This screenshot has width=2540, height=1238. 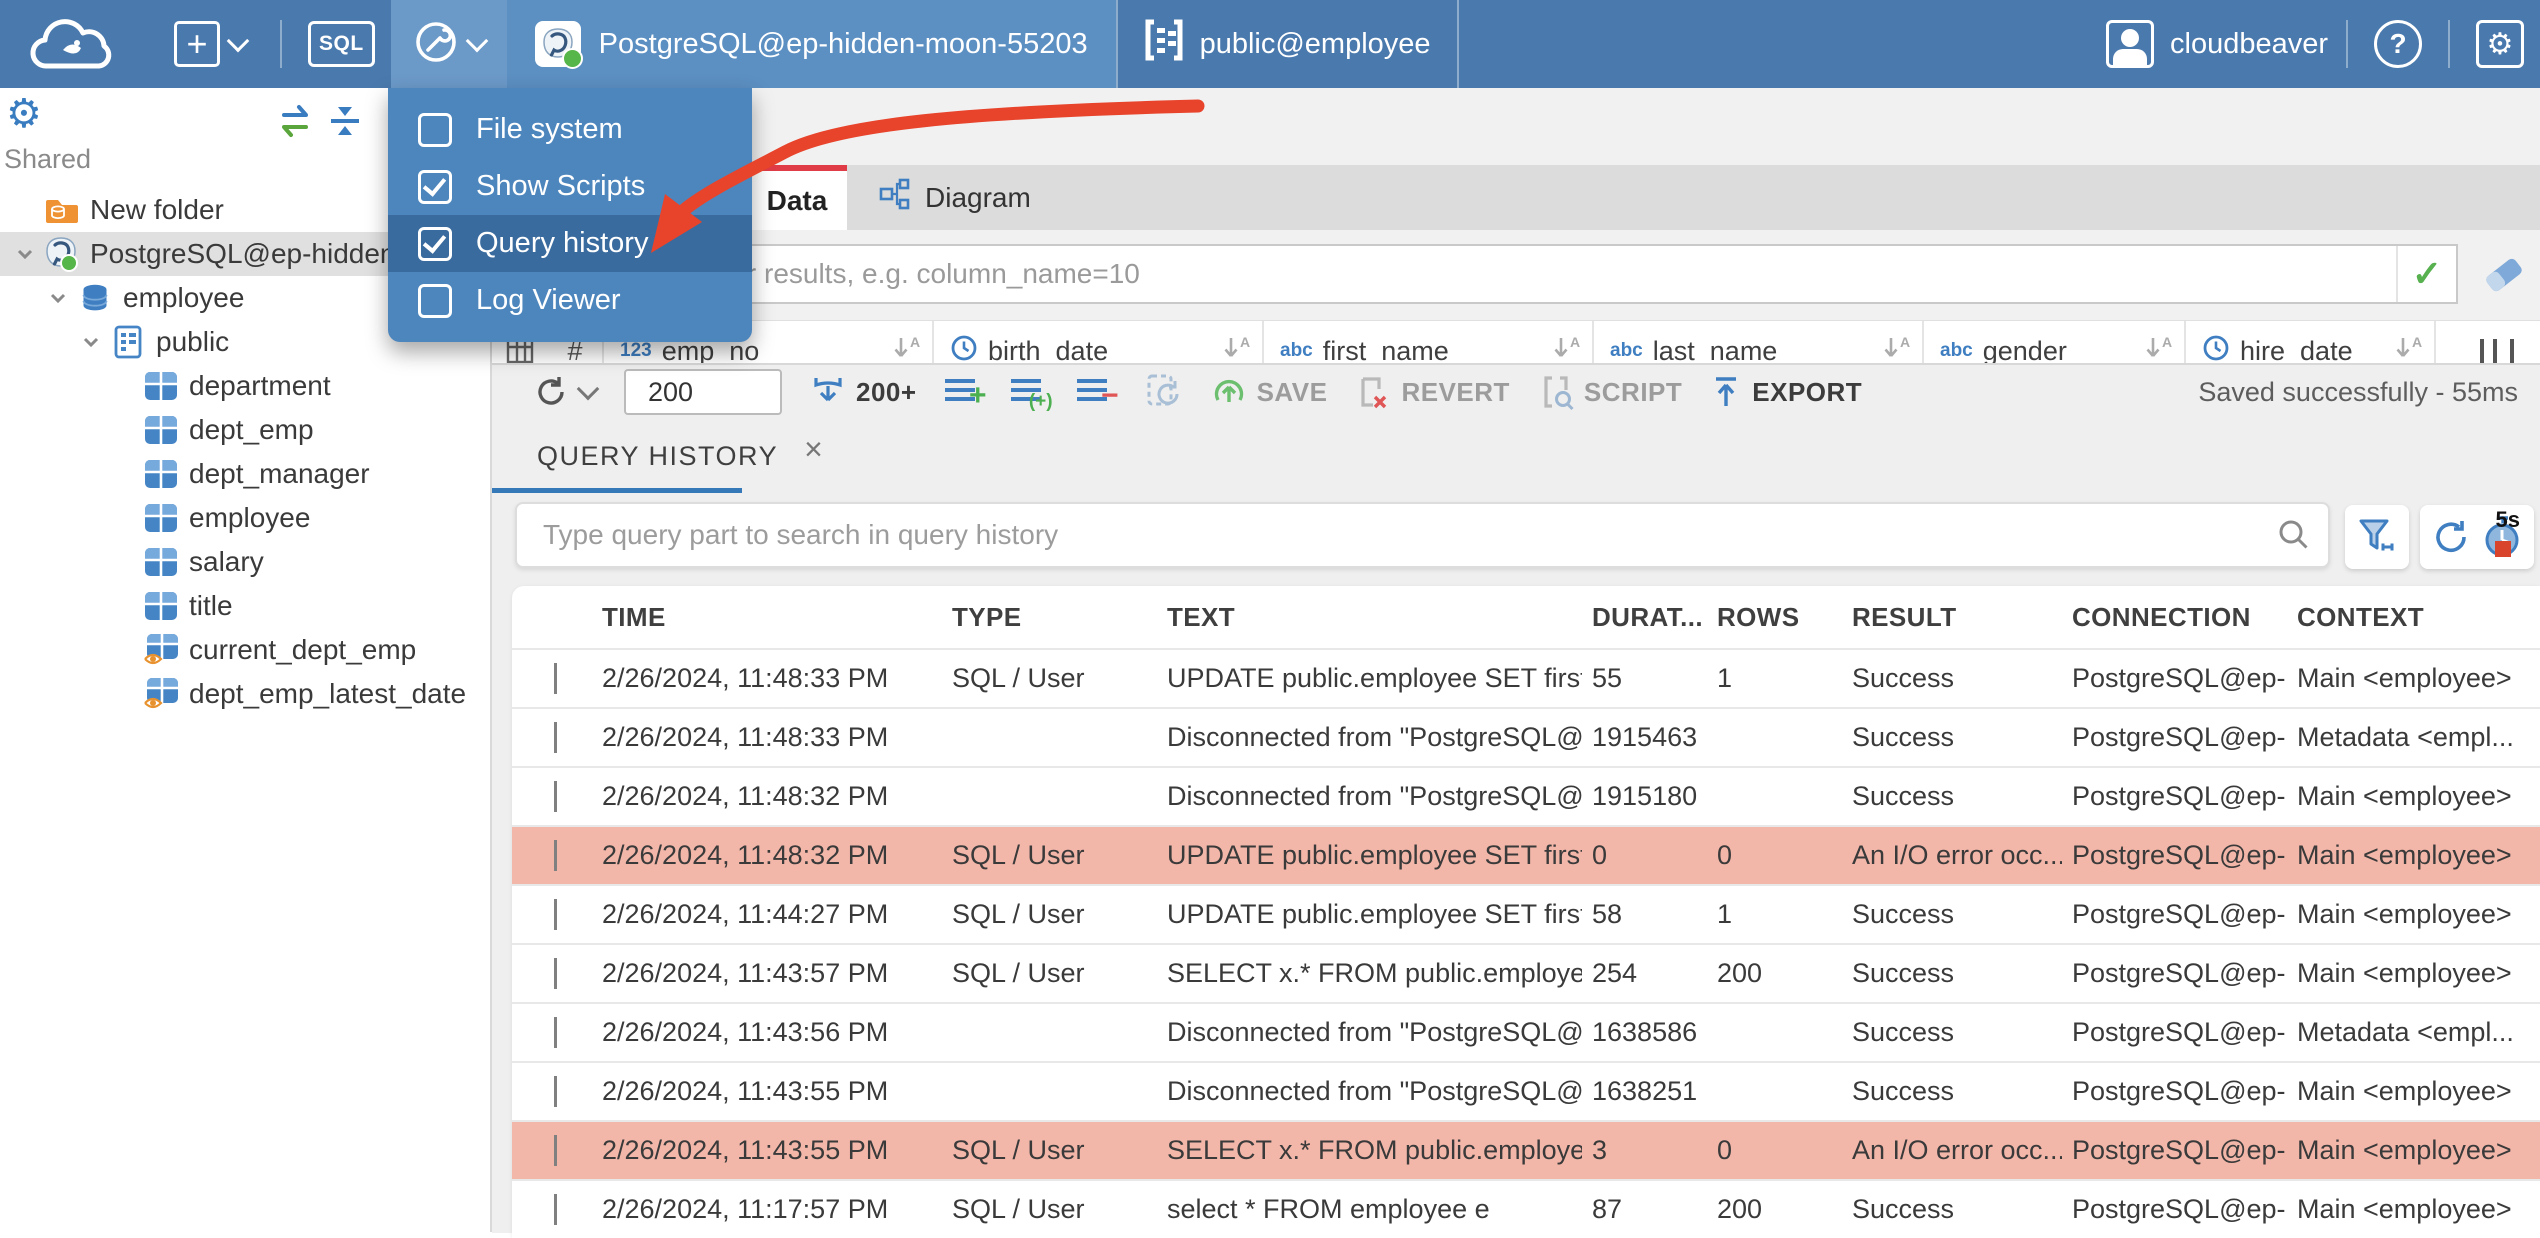 I want to click on grid-column-header: hire_date A, so click(x=2311, y=342).